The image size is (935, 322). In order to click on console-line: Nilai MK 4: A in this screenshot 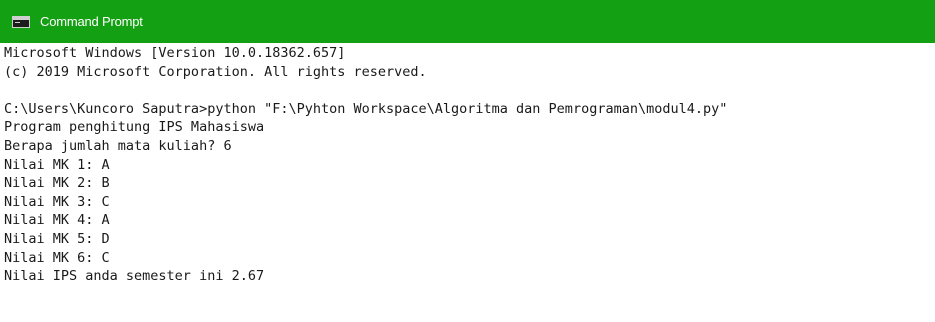, I will do `click(57, 220)`.